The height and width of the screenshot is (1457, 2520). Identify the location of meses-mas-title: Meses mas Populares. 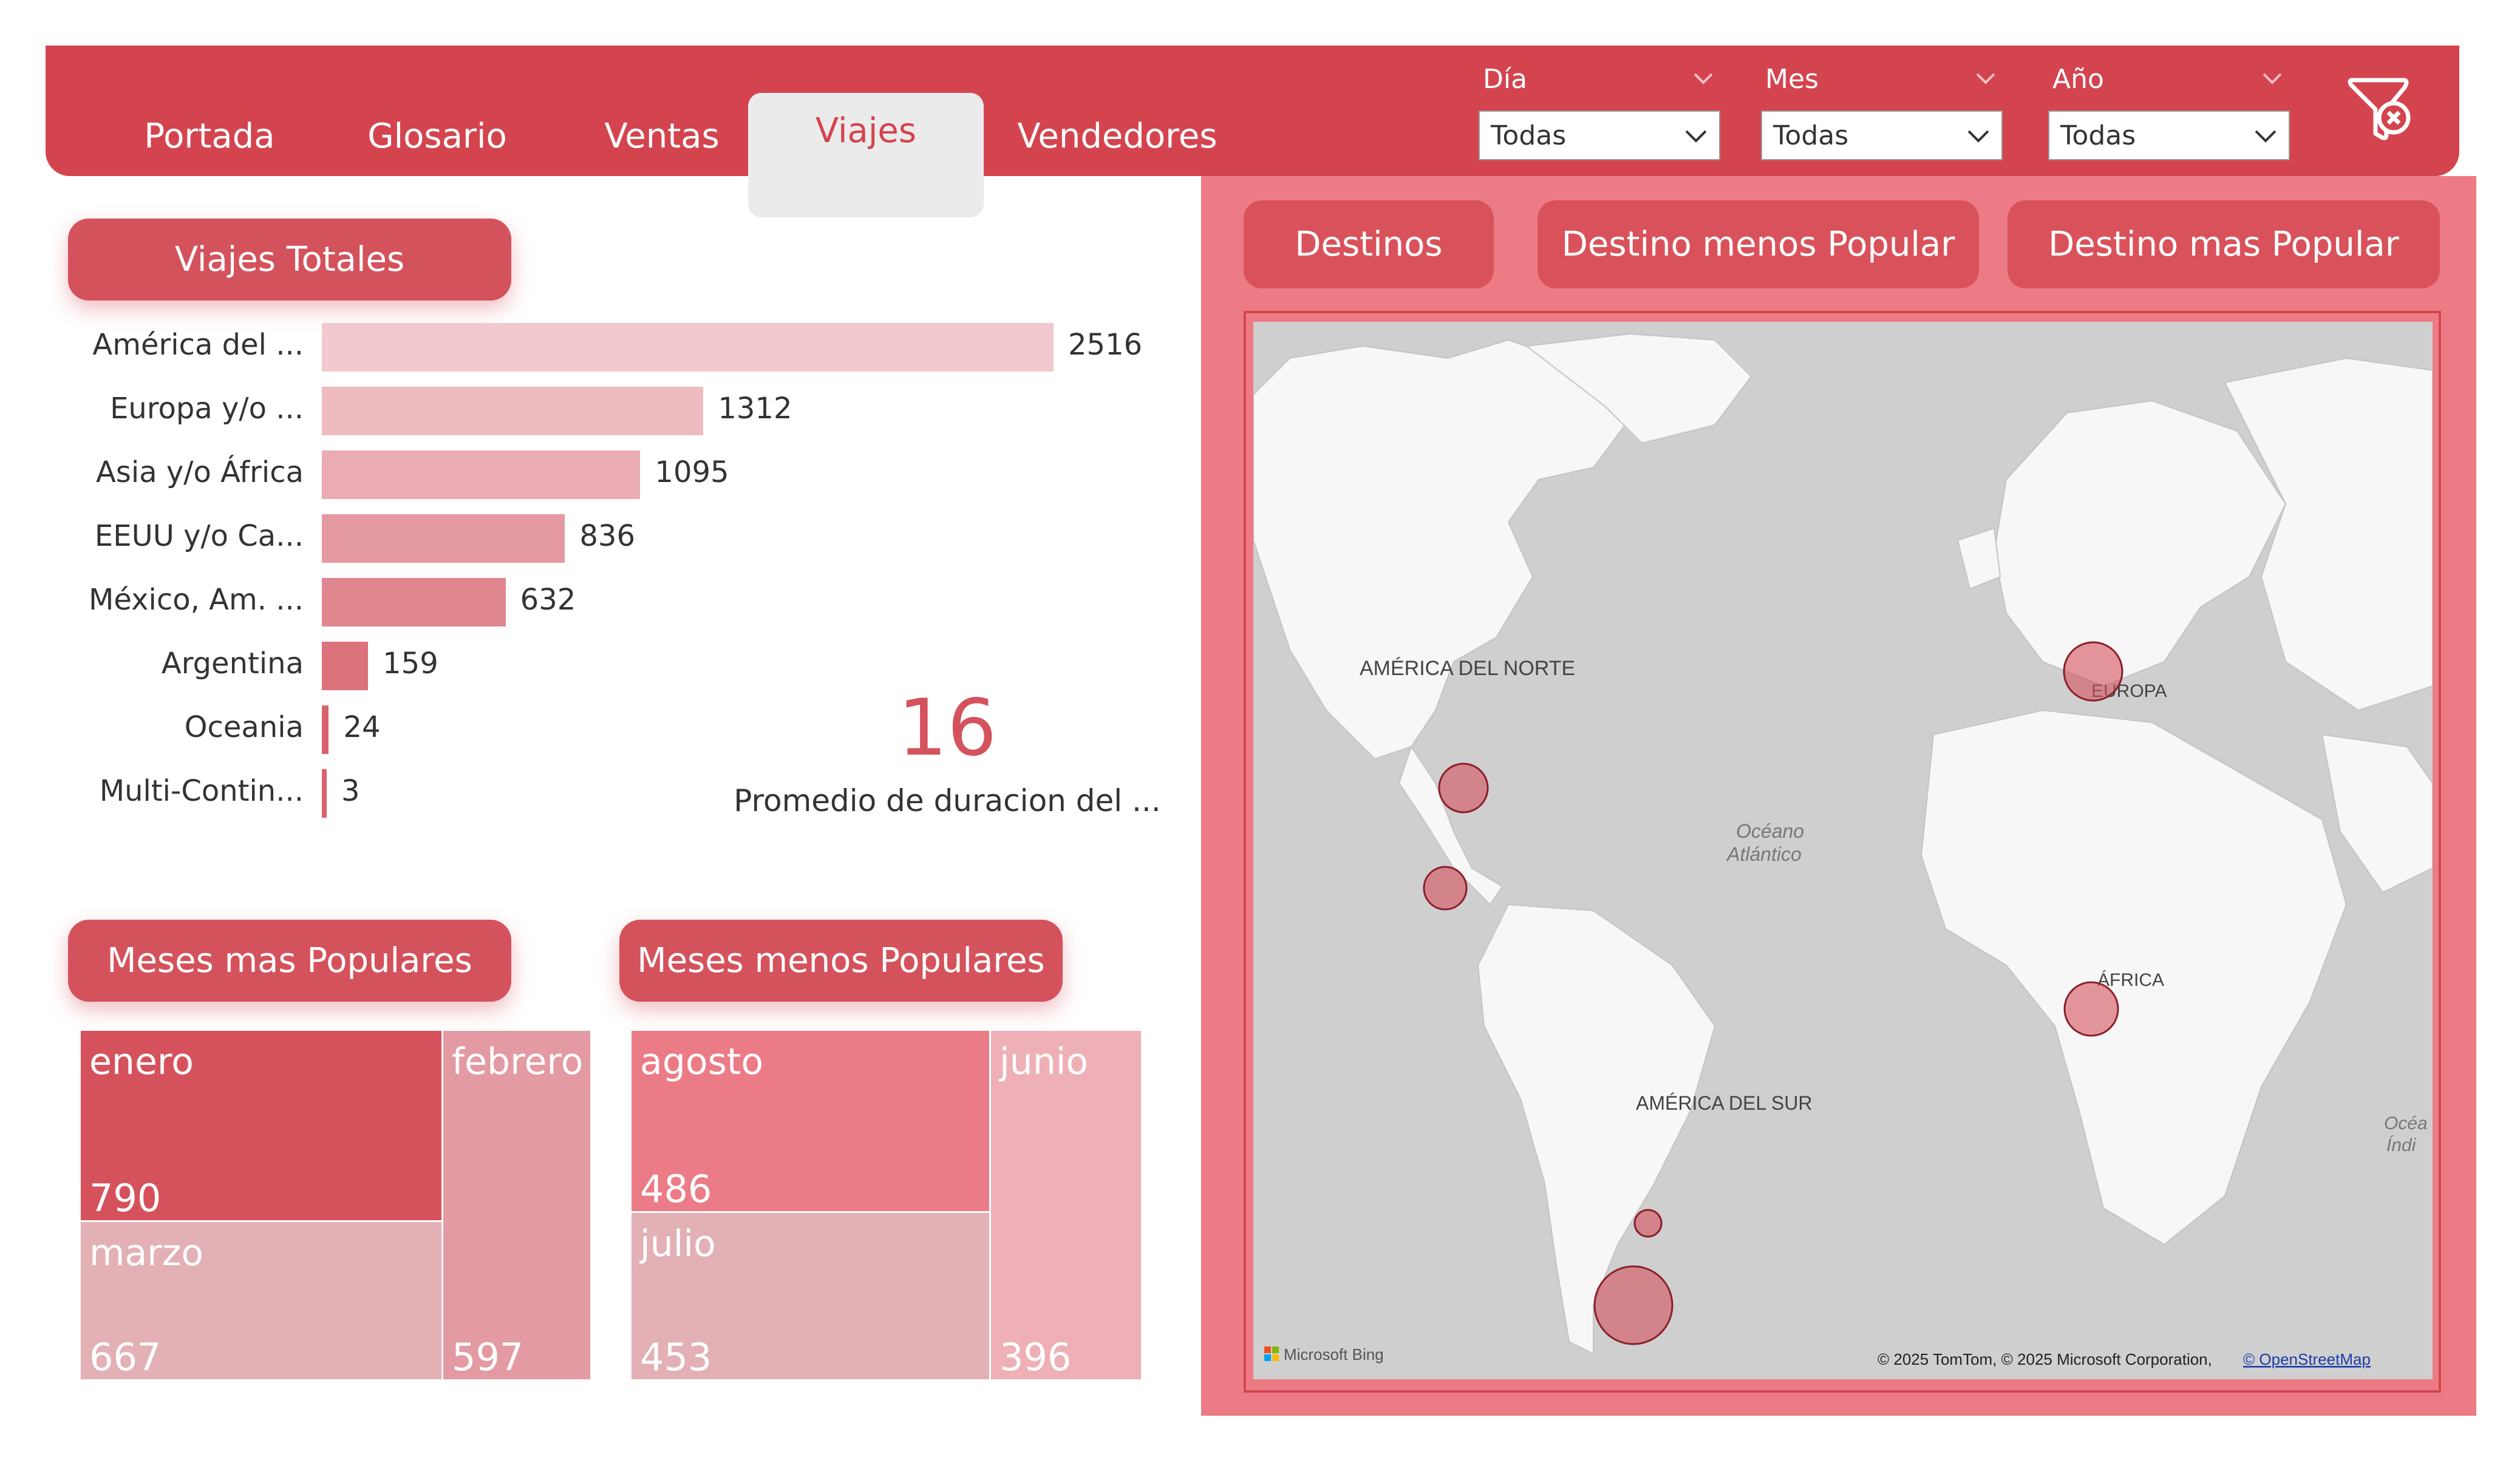
(289, 961).